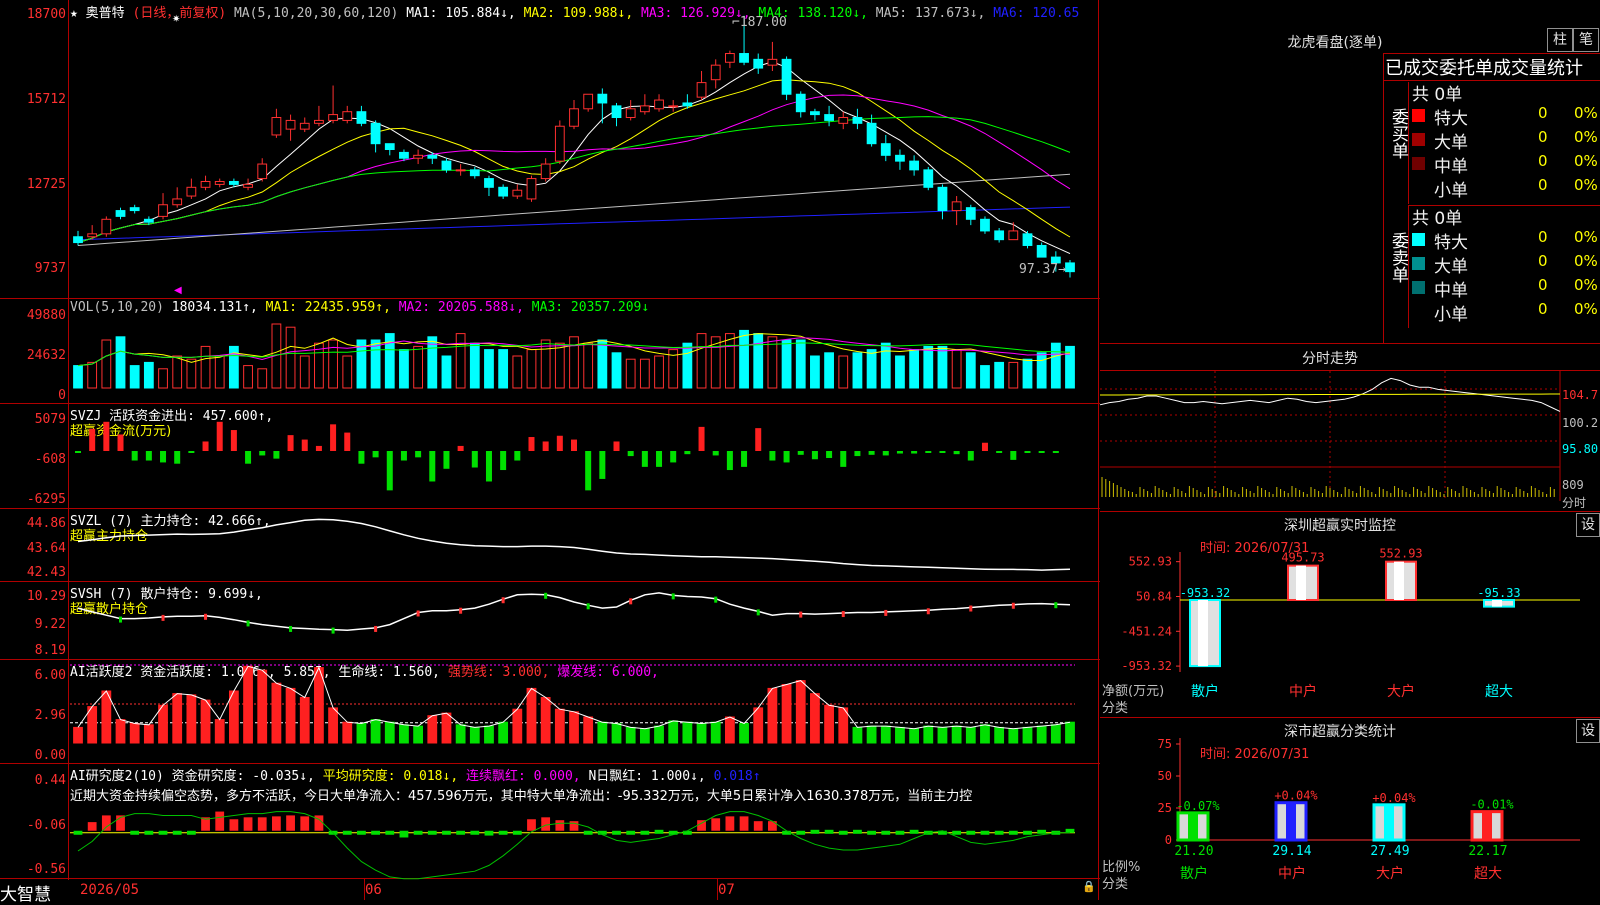  What do you see at coordinates (1451, 315) in the screenshot?
I see `order-category: 小单` at bounding box center [1451, 315].